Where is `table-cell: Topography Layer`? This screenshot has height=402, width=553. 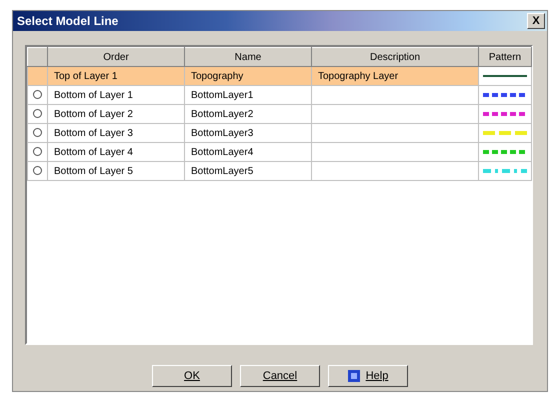
table-cell: Topography Layer is located at coordinates (395, 76).